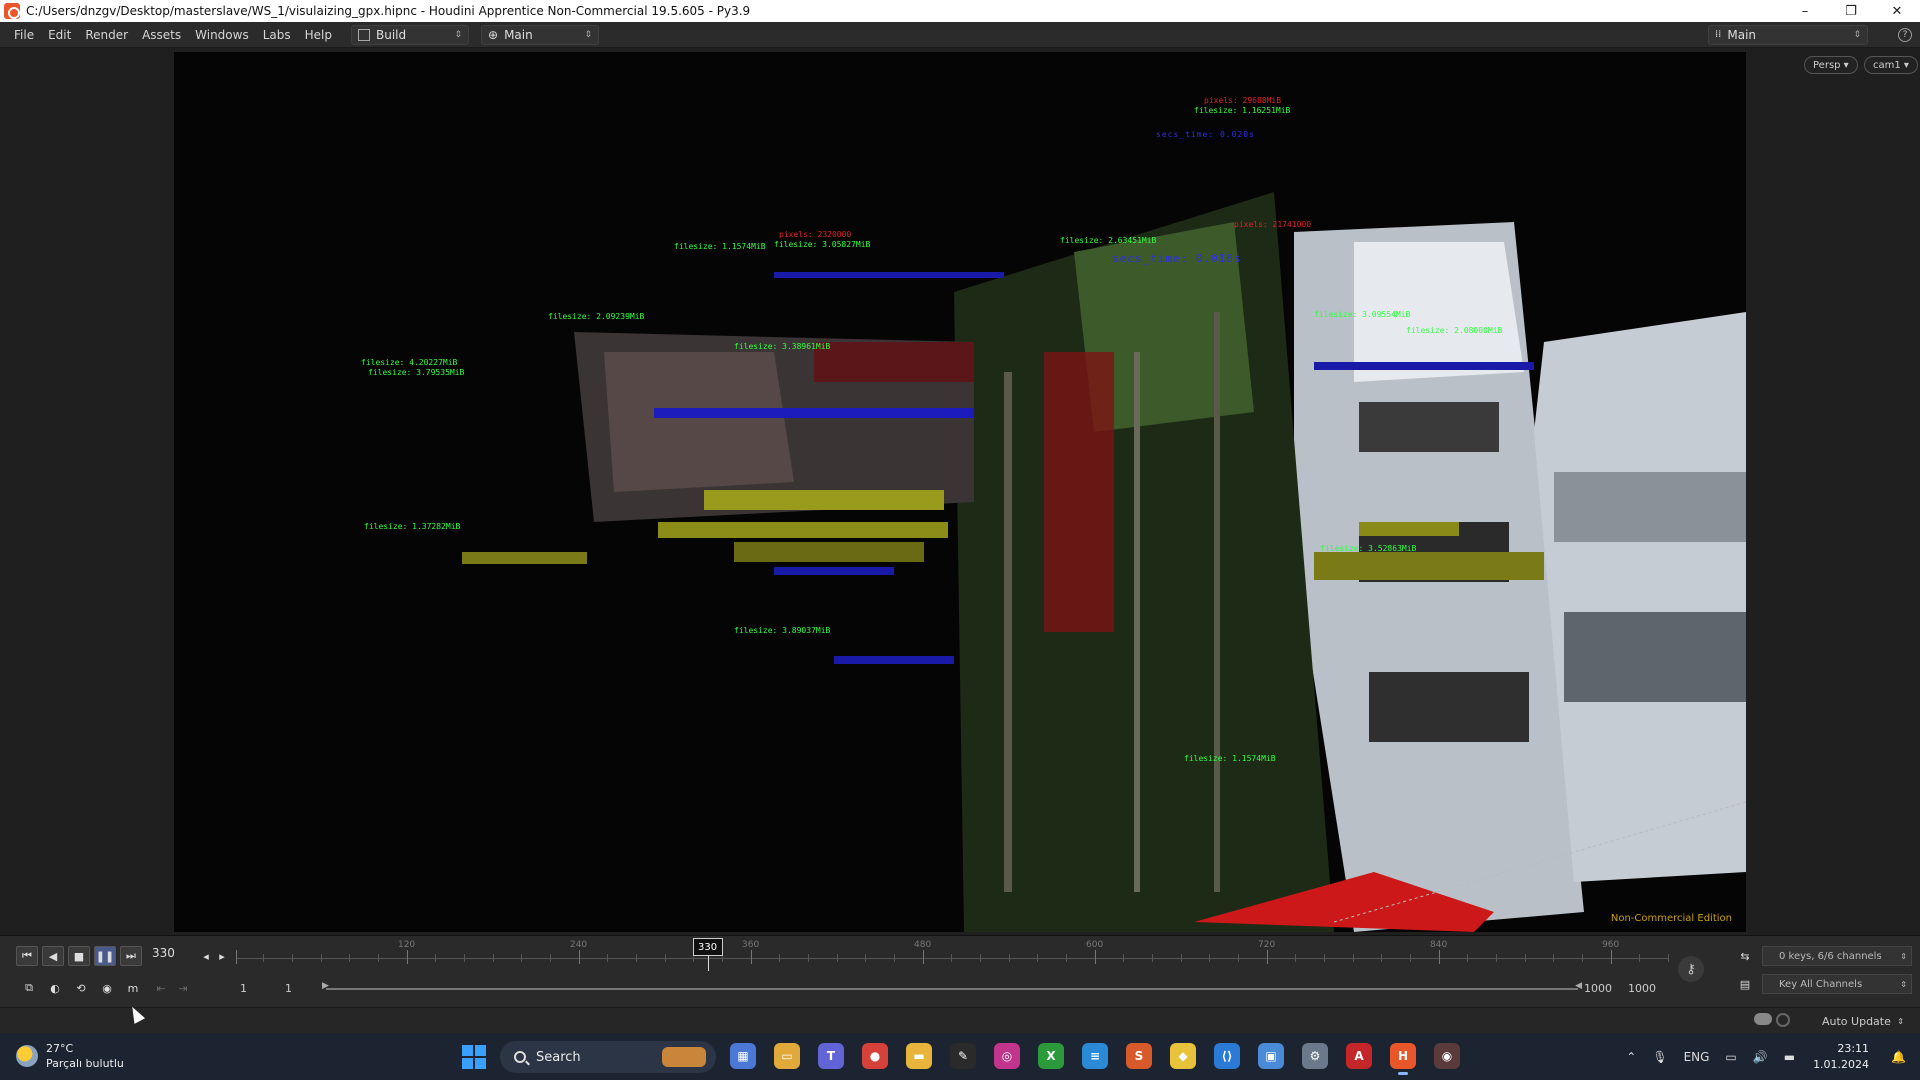 The height and width of the screenshot is (1080, 1920). Describe the element at coordinates (1642, 988) in the screenshot. I see `range-end2-field: 1000` at that location.